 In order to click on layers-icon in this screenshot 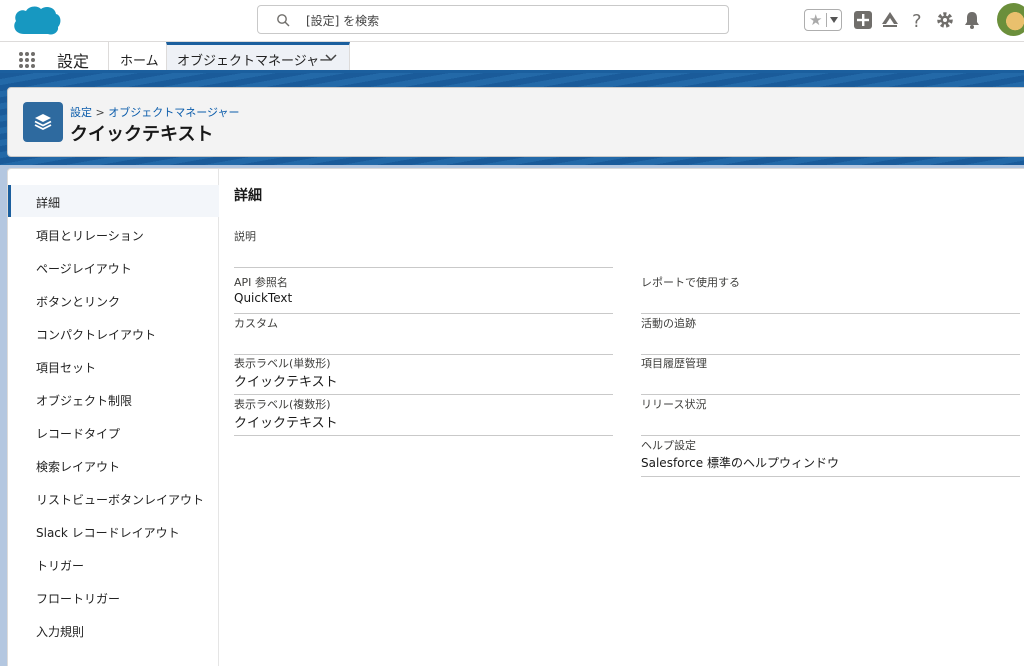, I will do `click(43, 122)`.